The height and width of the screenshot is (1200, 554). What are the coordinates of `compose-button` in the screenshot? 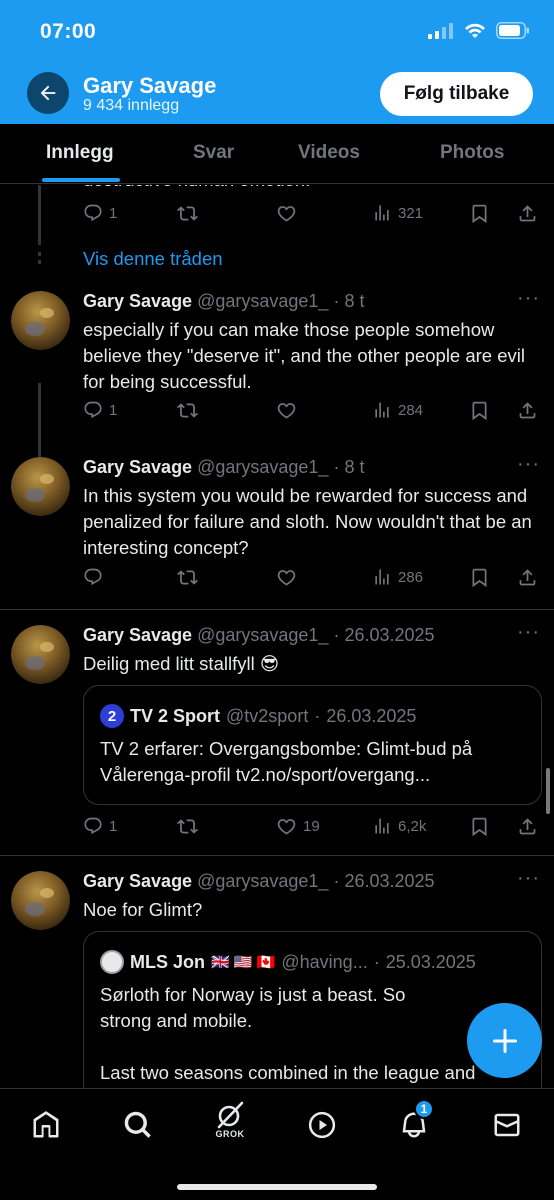 It's located at (504, 1040).